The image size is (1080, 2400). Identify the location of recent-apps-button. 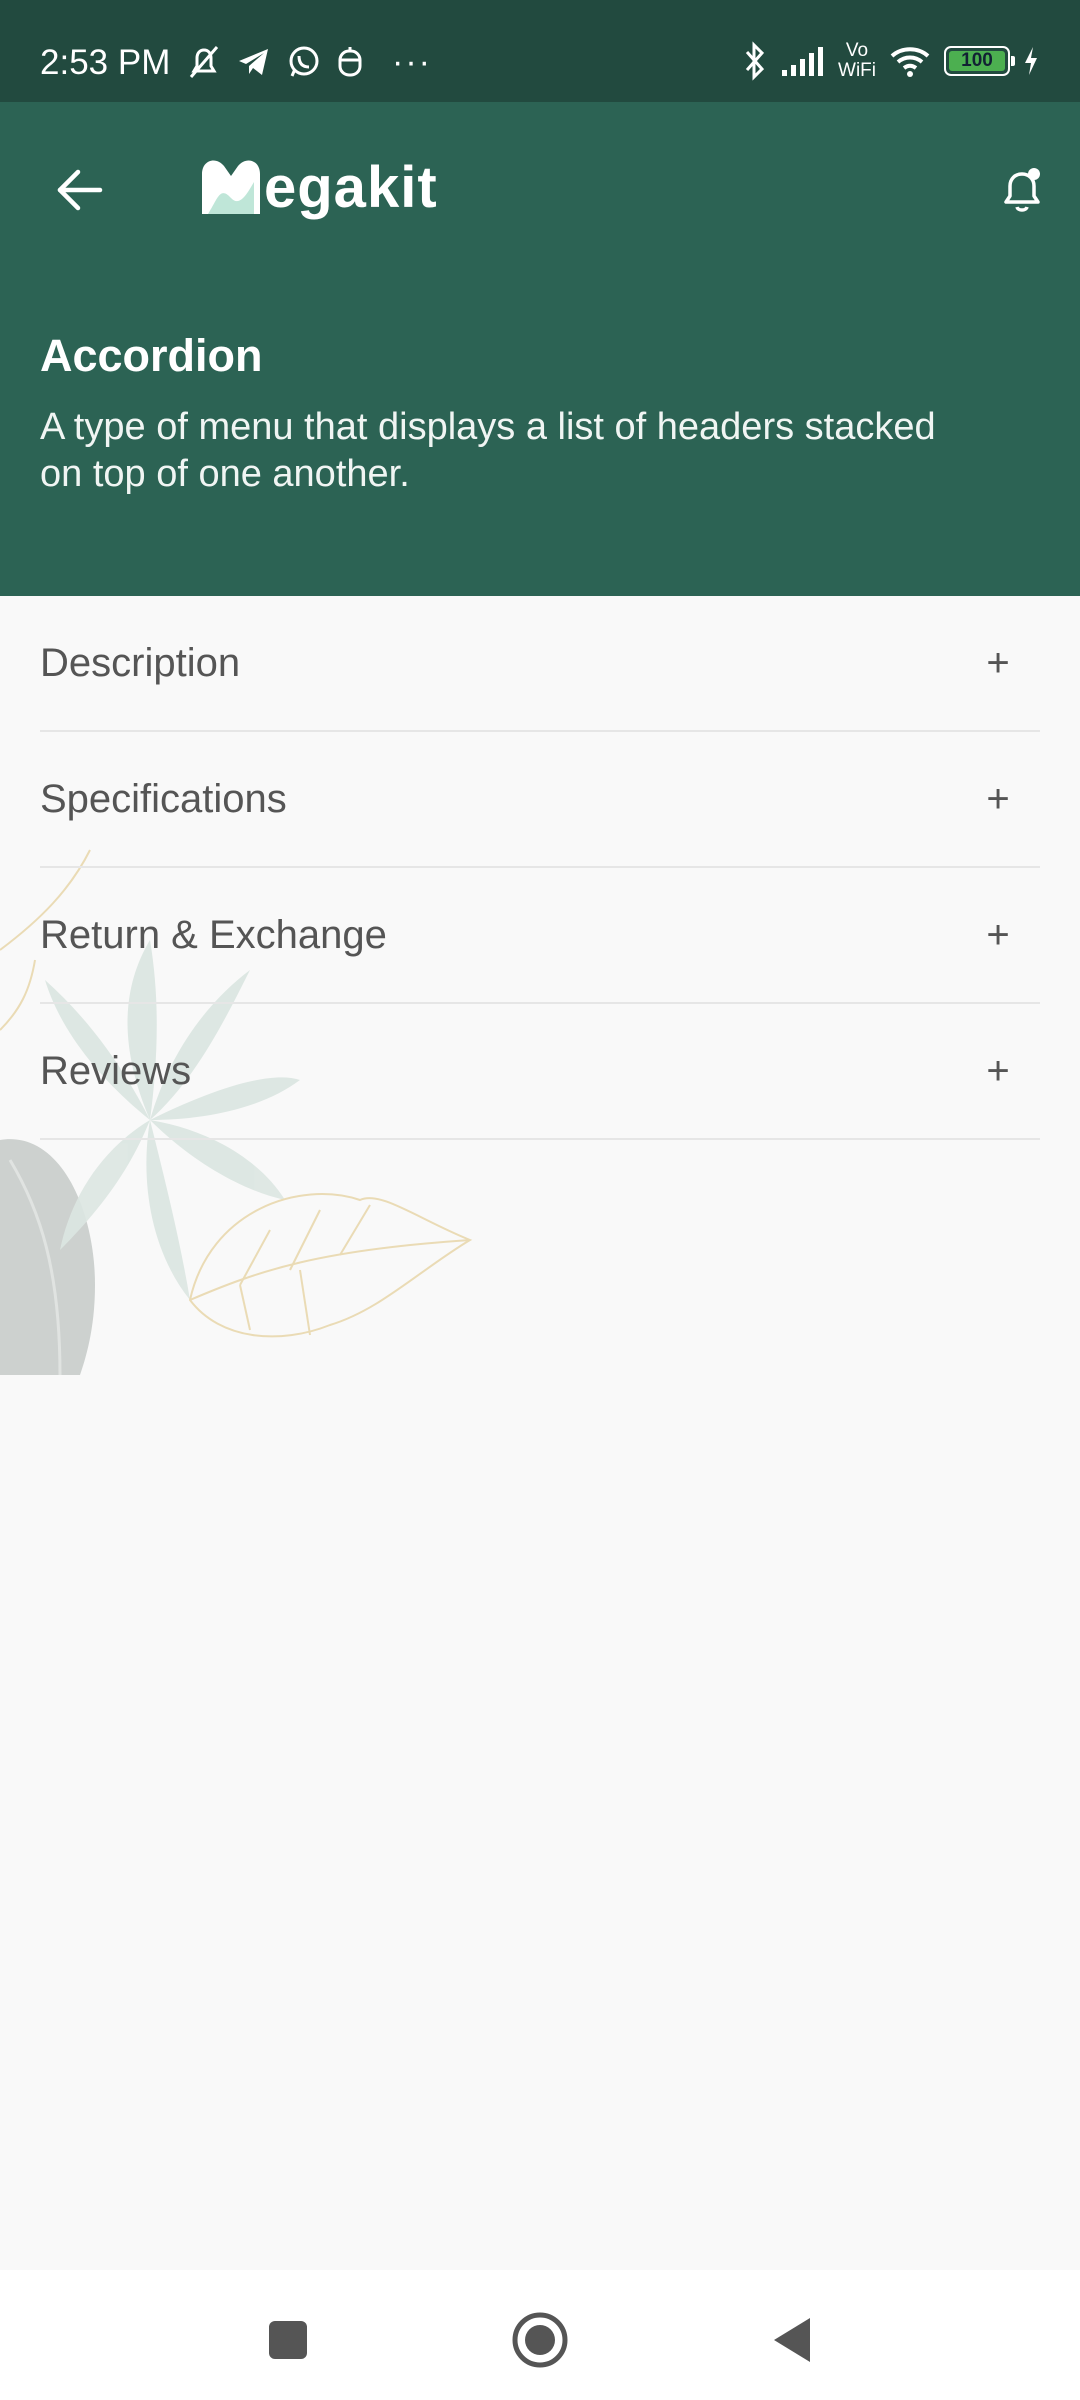
(288, 2340).